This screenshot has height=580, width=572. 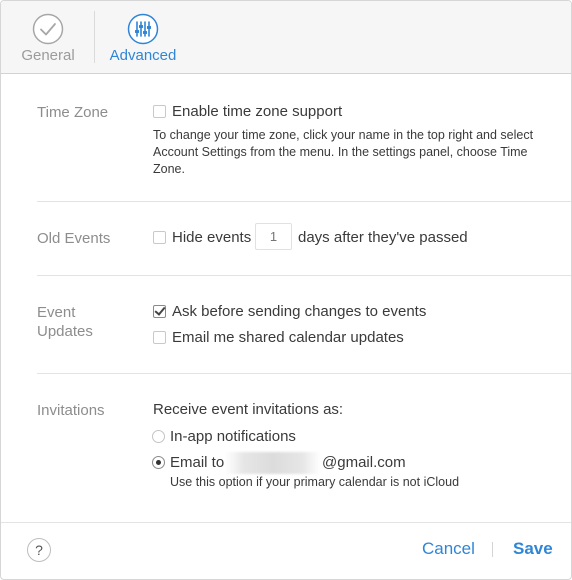 What do you see at coordinates (73, 112) in the screenshot?
I see `time-zone-label: Time Zone` at bounding box center [73, 112].